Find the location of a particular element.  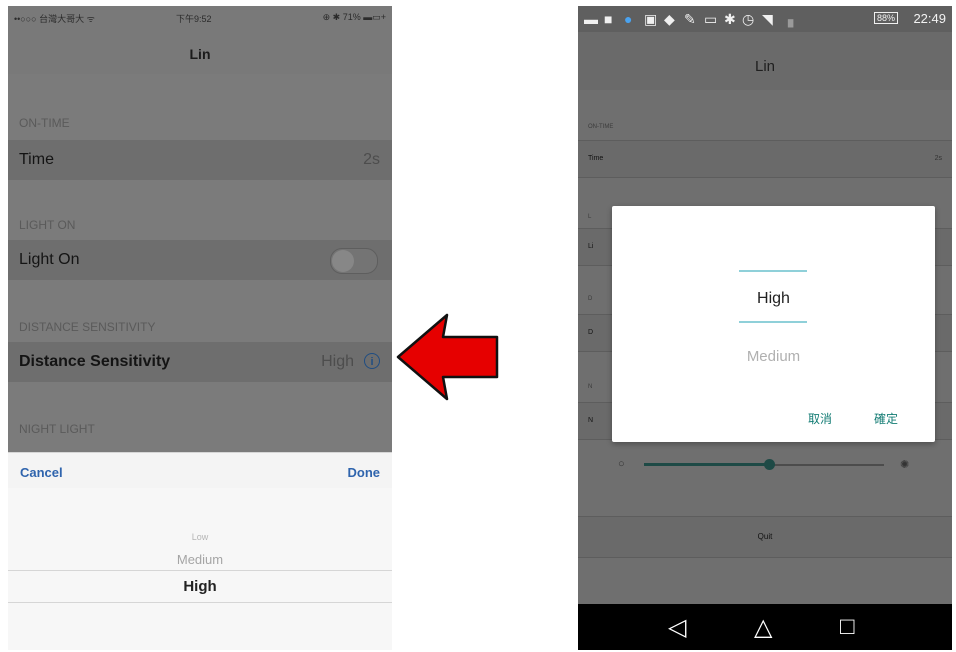

dialog-cancel-button: 取消 is located at coordinates (820, 418).